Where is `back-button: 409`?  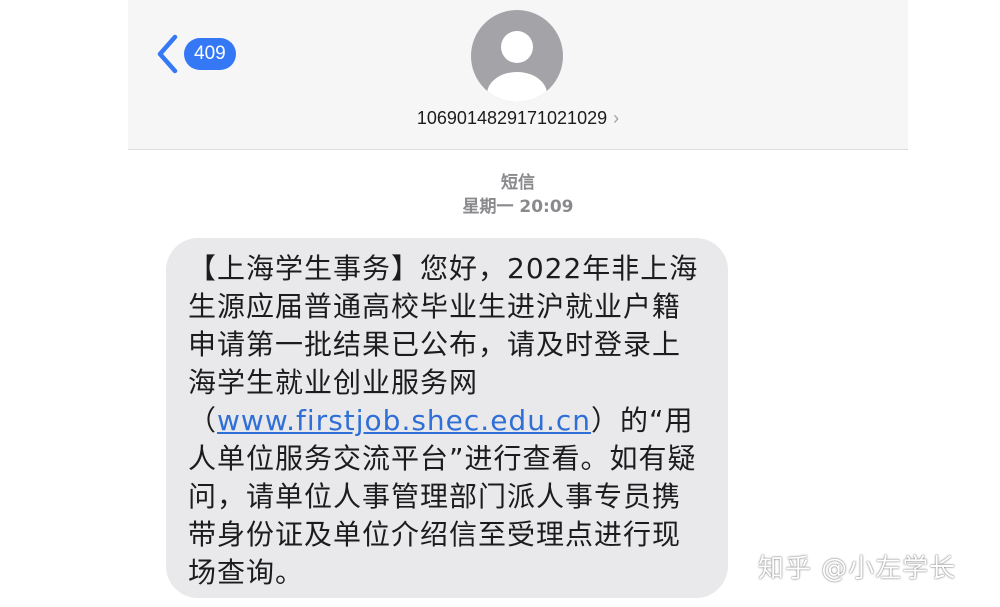 back-button: 409 is located at coordinates (196, 54).